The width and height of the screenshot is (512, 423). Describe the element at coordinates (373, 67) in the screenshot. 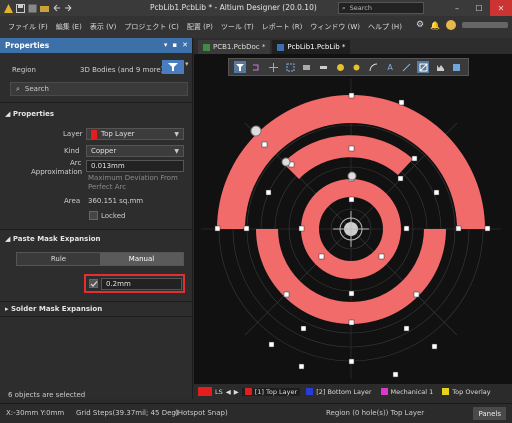

I see `arc-tool-icon` at that location.